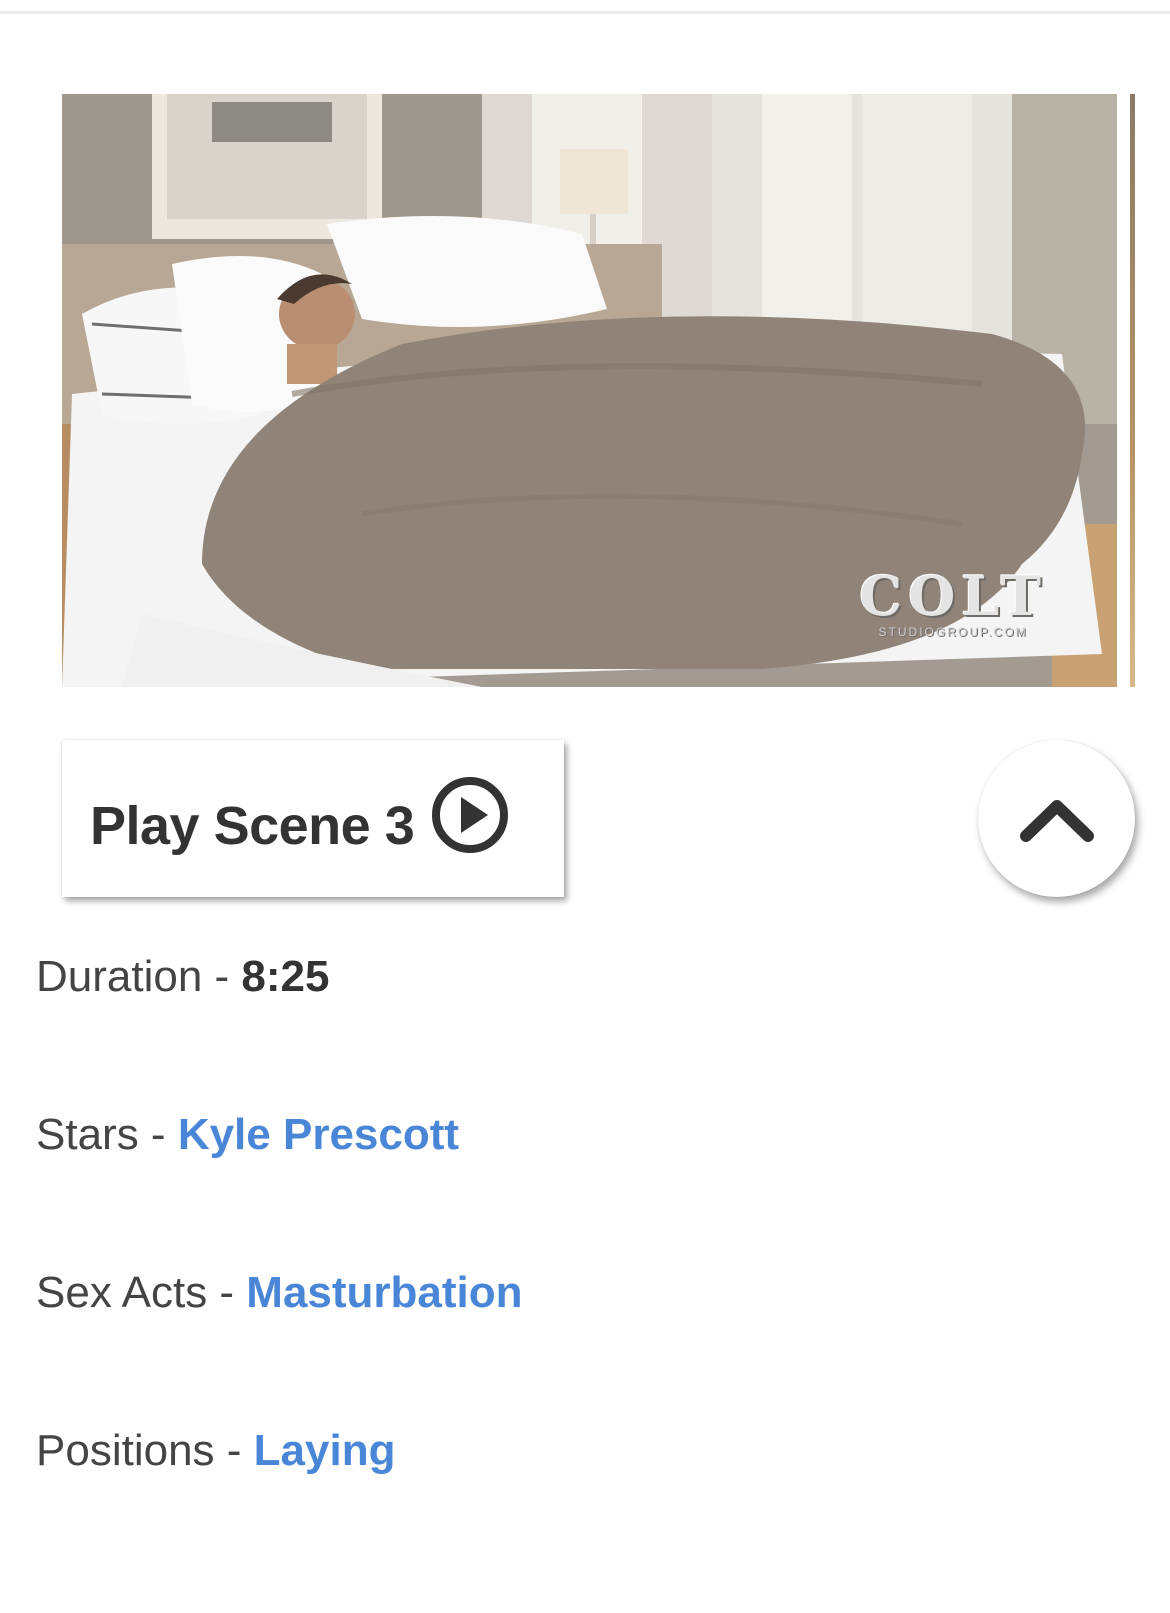 Image resolution: width=1170 pixels, height=1613 pixels. I want to click on positions-row: Positions - Laying, so click(215, 1451).